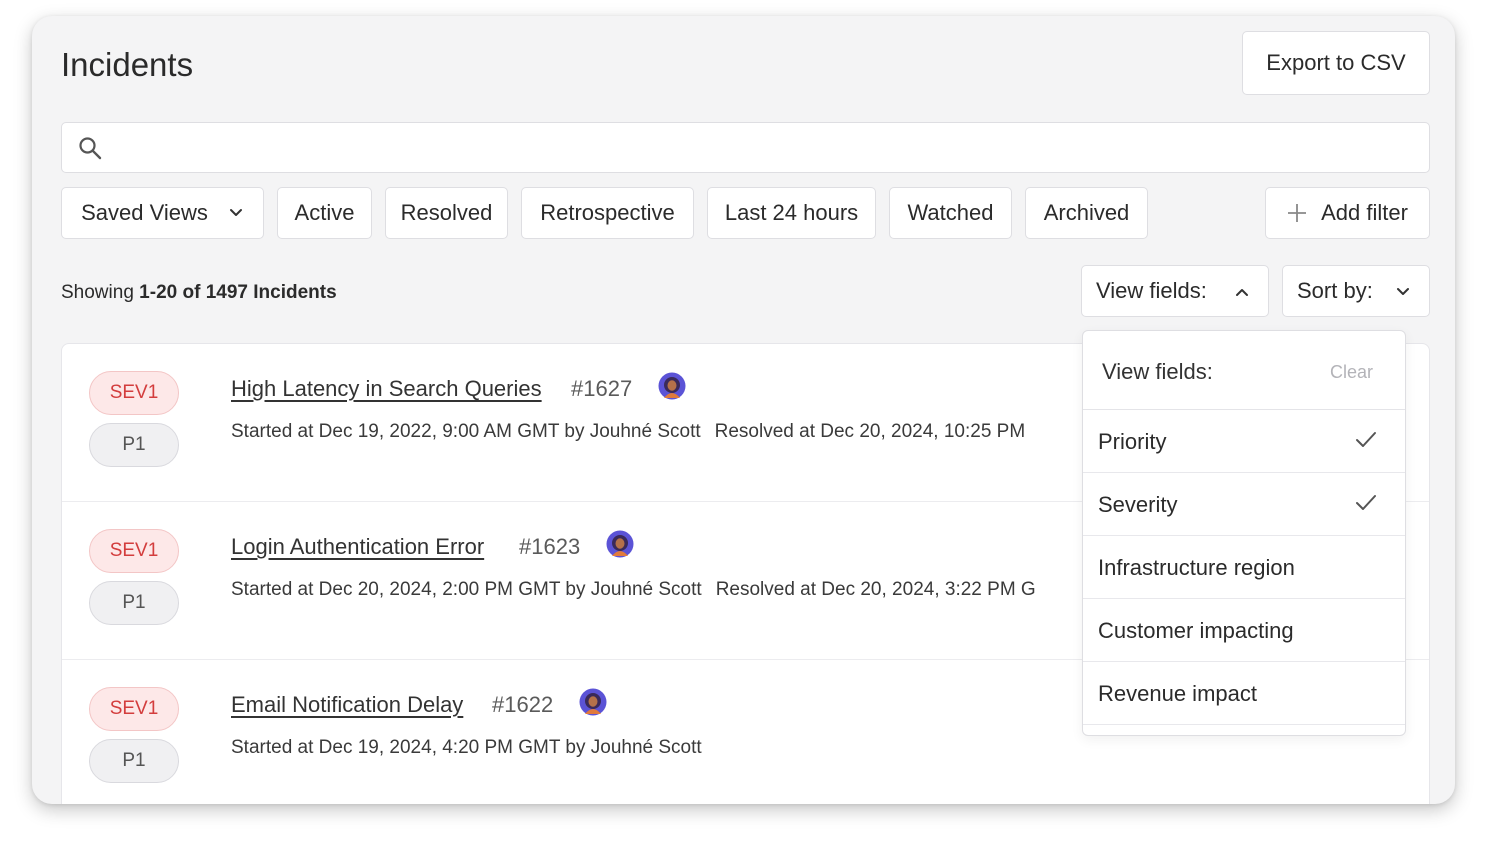  Describe the element at coordinates (1151, 290) in the screenshot. I see `view-fields-label: View fields:` at that location.